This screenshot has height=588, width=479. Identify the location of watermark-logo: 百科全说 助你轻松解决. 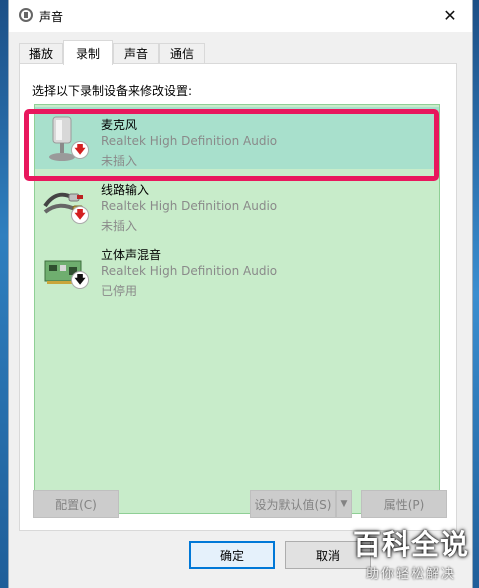
(411, 552).